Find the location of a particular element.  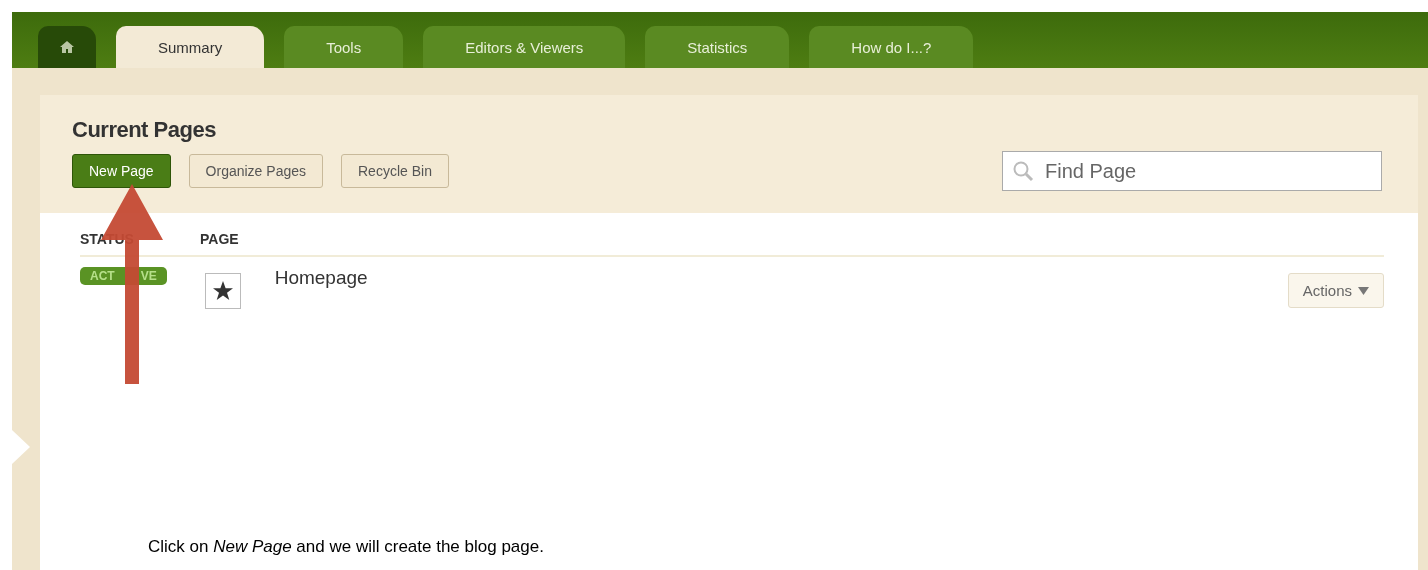

nav-tab: Statistics is located at coordinates (717, 47).